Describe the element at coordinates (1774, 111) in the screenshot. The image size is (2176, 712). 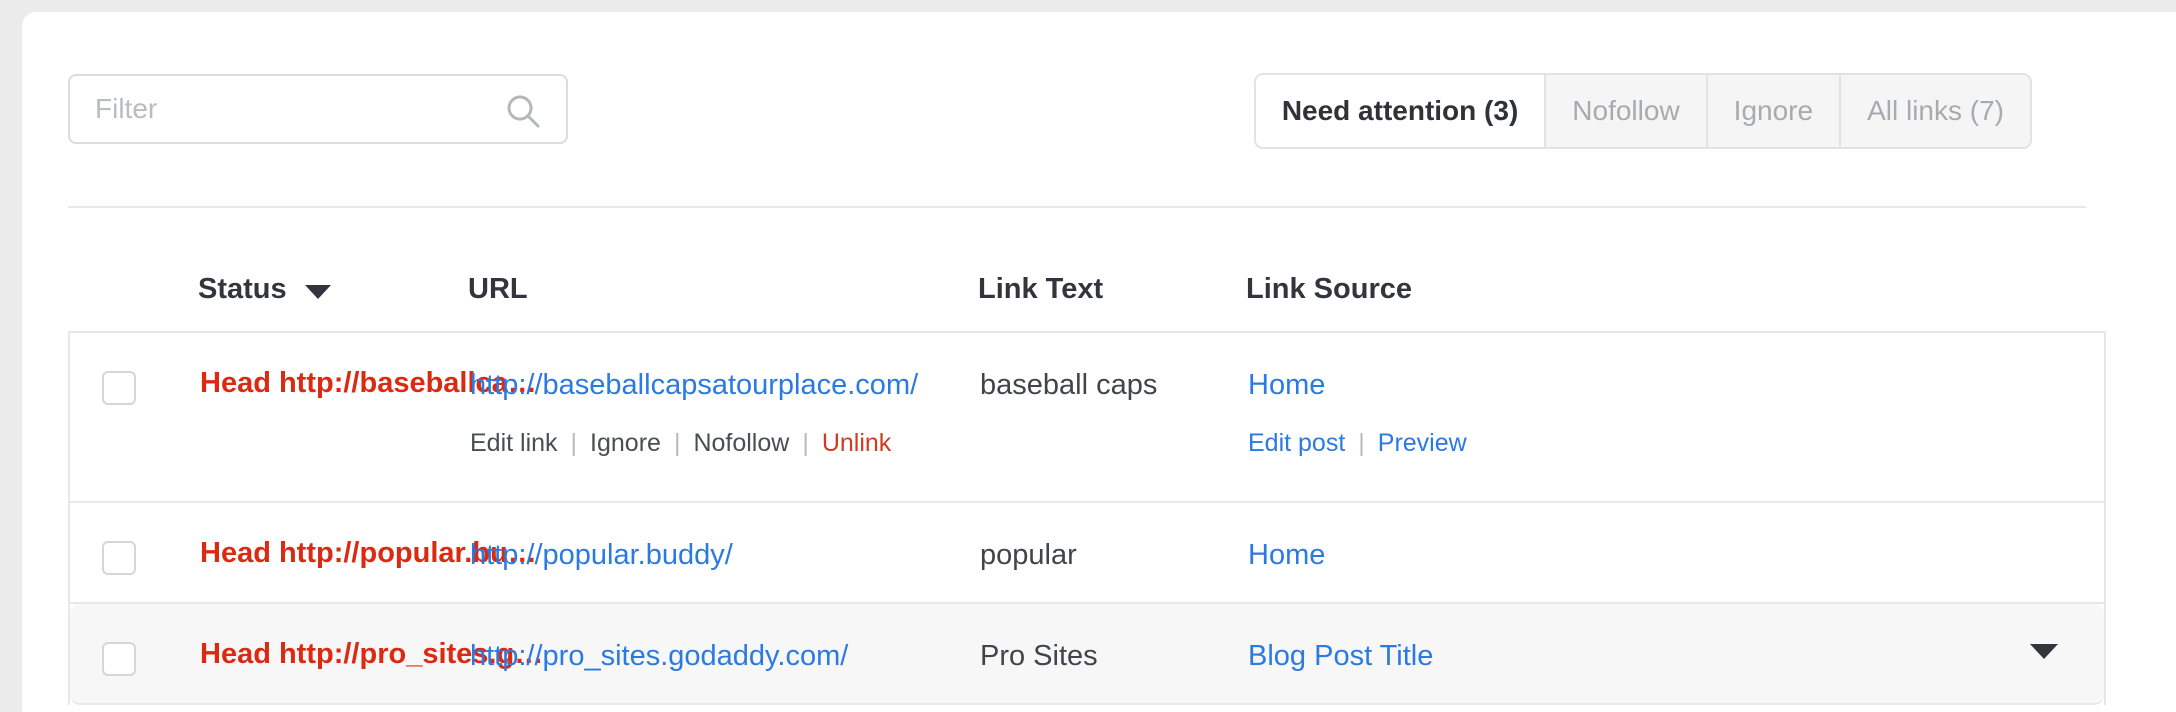
I see `tab-ignore: Ignore` at that location.